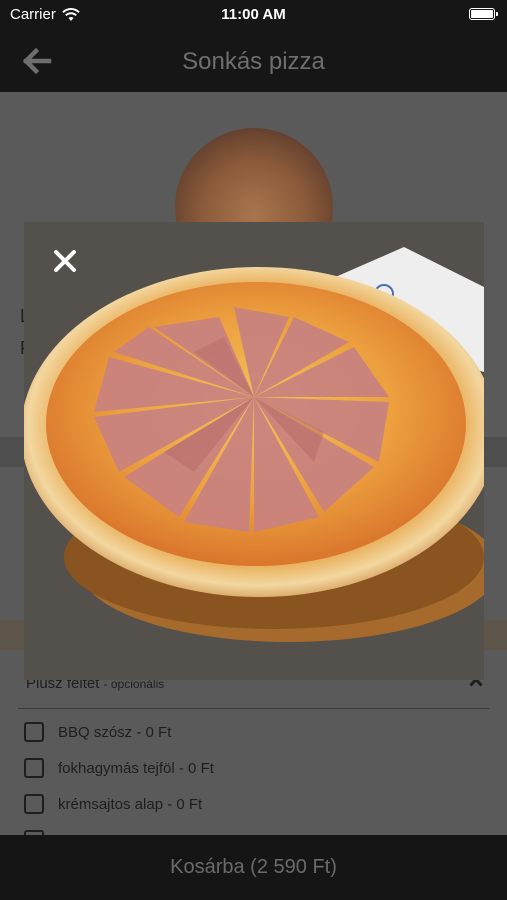 This screenshot has width=507, height=900. Describe the element at coordinates (253, 708) in the screenshot. I see `divider` at that location.